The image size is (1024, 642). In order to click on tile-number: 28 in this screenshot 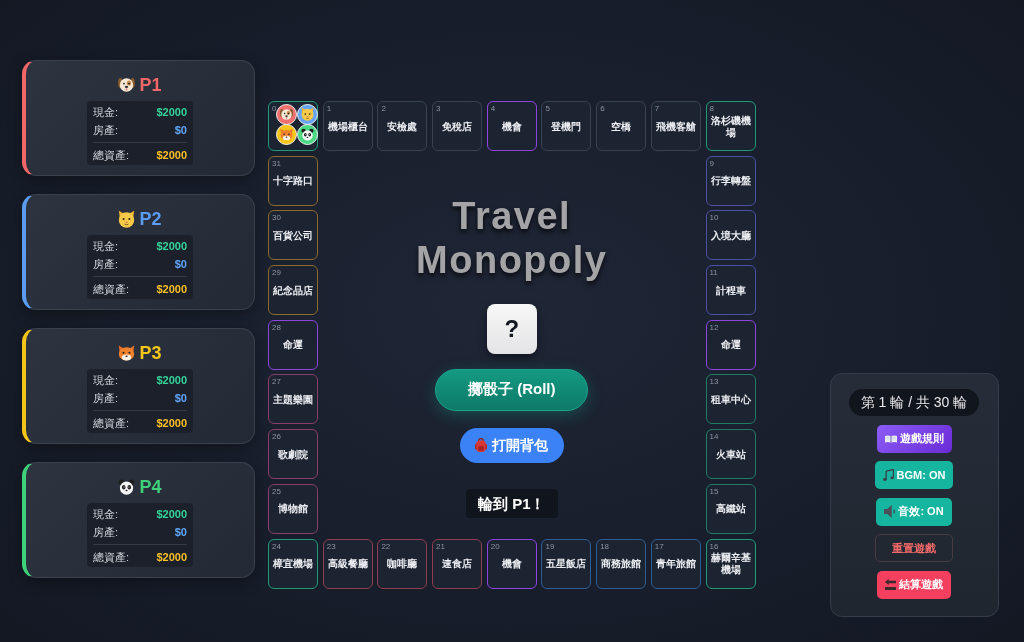, I will do `click(276, 326)`.